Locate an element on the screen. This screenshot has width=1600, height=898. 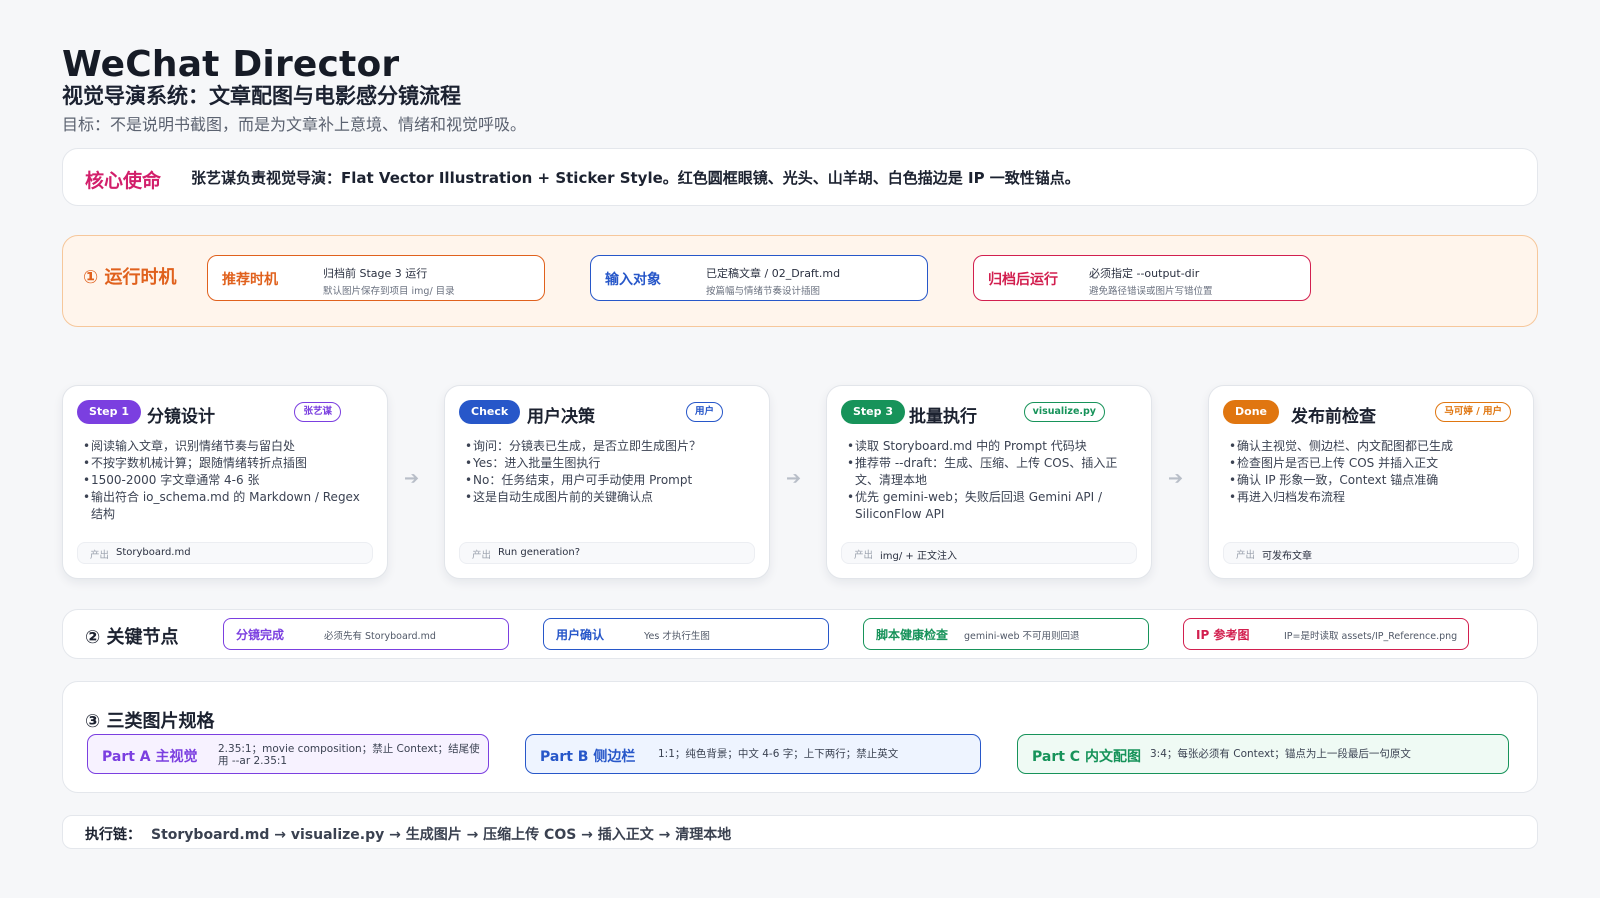
runtime-box-input: 输入对象 已定稿文章 / 02_Draft.md 按篇幅与情绪节奏设计插图 is located at coordinates (759, 278).